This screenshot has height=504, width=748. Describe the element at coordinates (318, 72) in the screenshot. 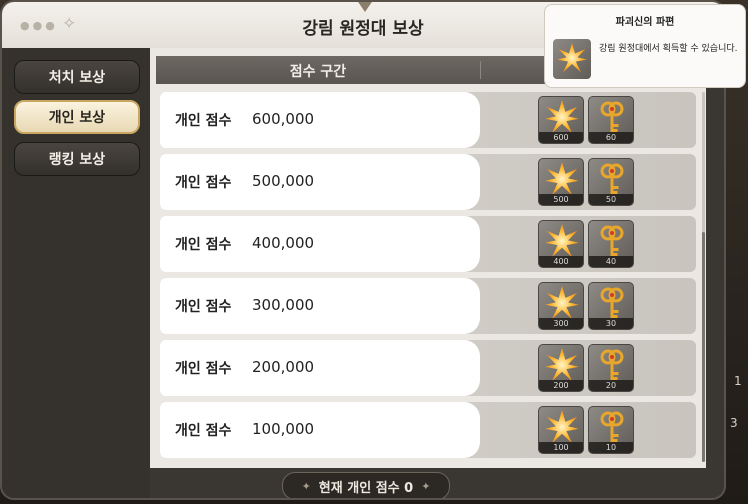

I see `score-range-header: 점수 구간` at that location.